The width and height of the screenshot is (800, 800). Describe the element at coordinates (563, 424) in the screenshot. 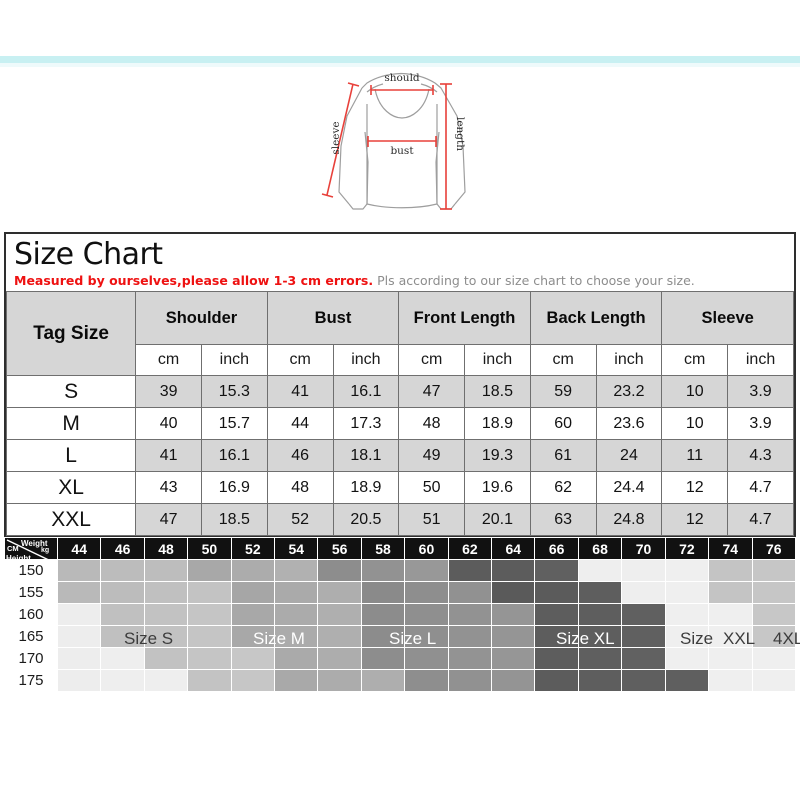

I see `cell-value: 60` at that location.